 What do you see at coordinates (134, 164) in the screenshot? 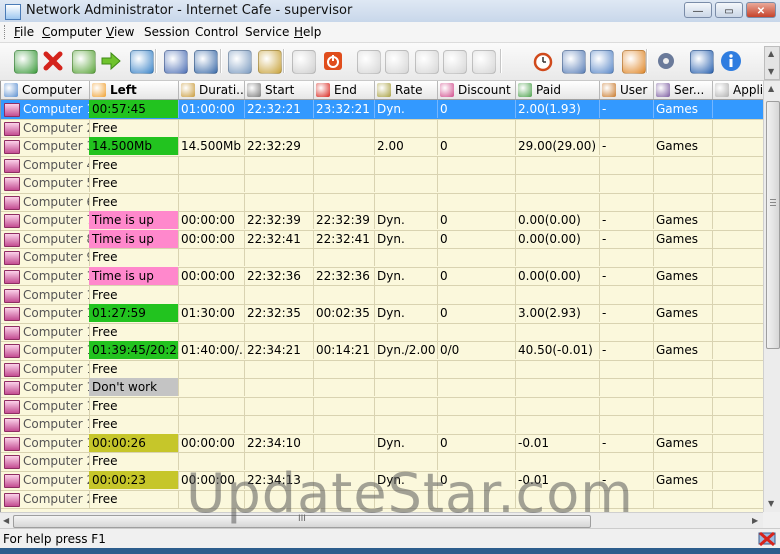
I see `cell-left: Free` at bounding box center [134, 164].